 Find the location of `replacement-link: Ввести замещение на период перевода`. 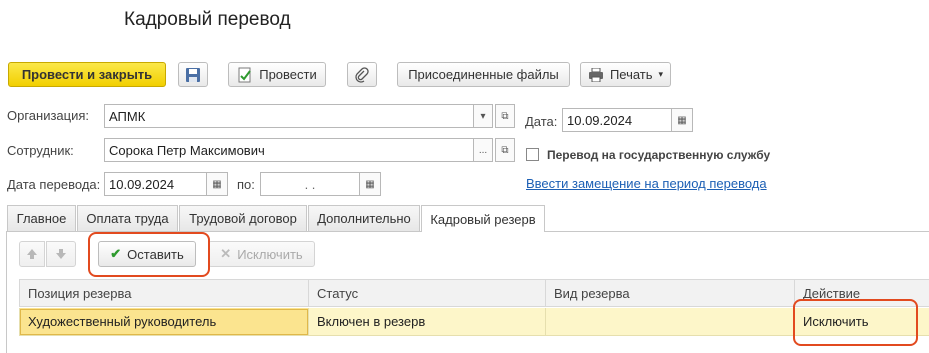

replacement-link: Ввести замещение на период перевода is located at coordinates (646, 183).